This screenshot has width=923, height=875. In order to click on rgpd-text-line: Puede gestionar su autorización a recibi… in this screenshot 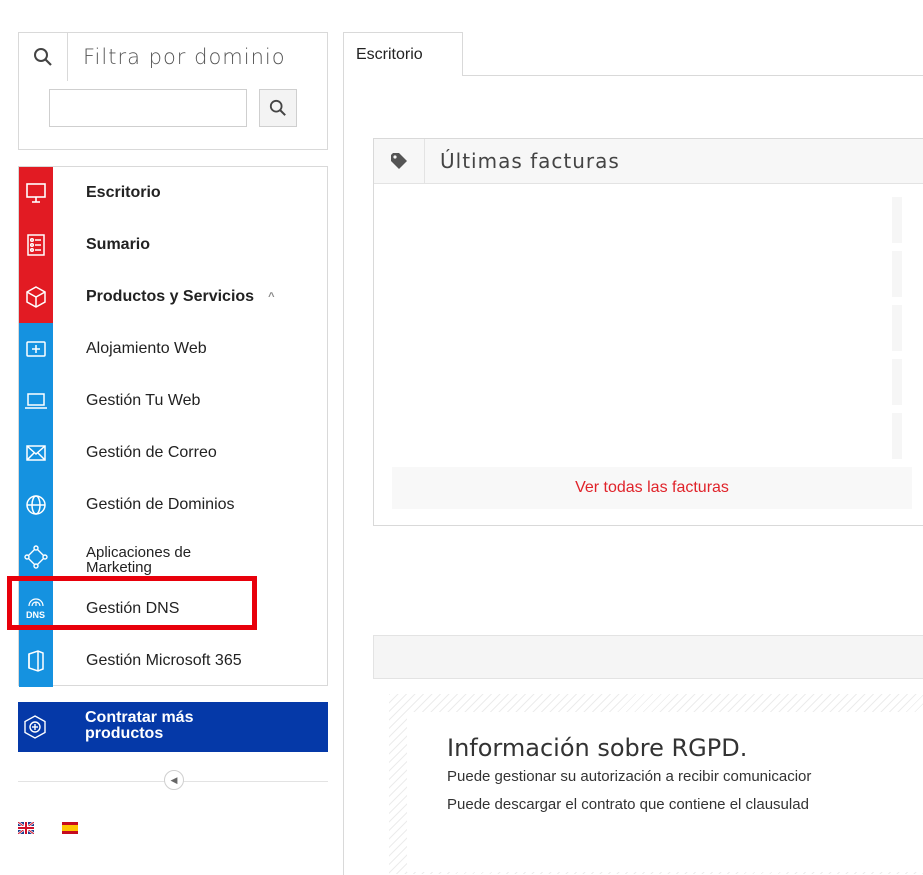, I will do `click(629, 776)`.